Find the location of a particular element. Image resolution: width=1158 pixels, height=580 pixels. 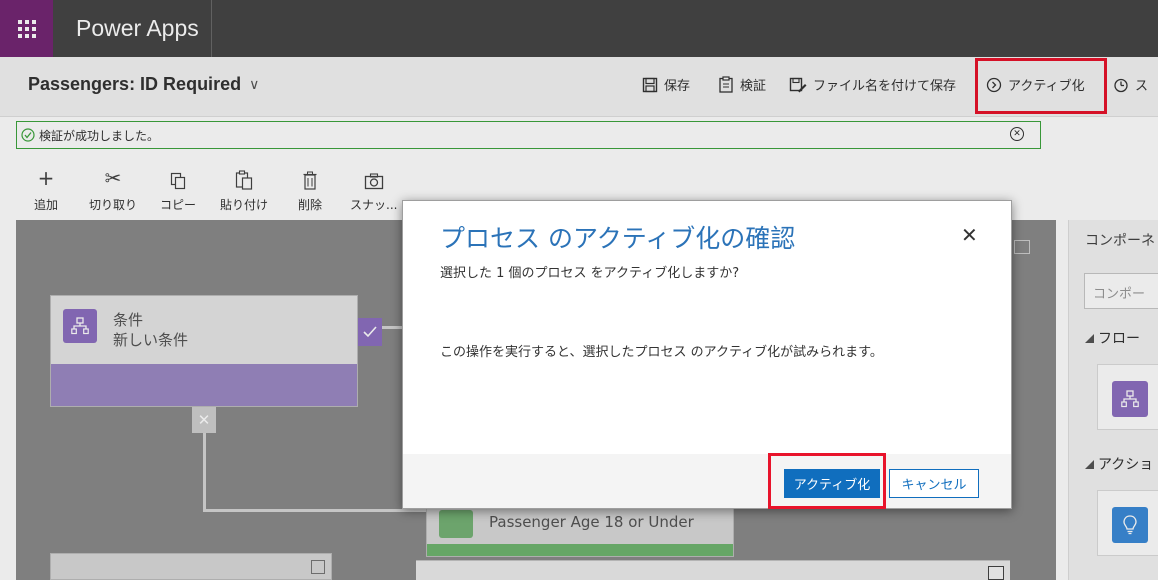

dialog-message: この操作を実行すると、選択したプロセス のアクティブ化が試みられます。 is located at coordinates (661, 352).